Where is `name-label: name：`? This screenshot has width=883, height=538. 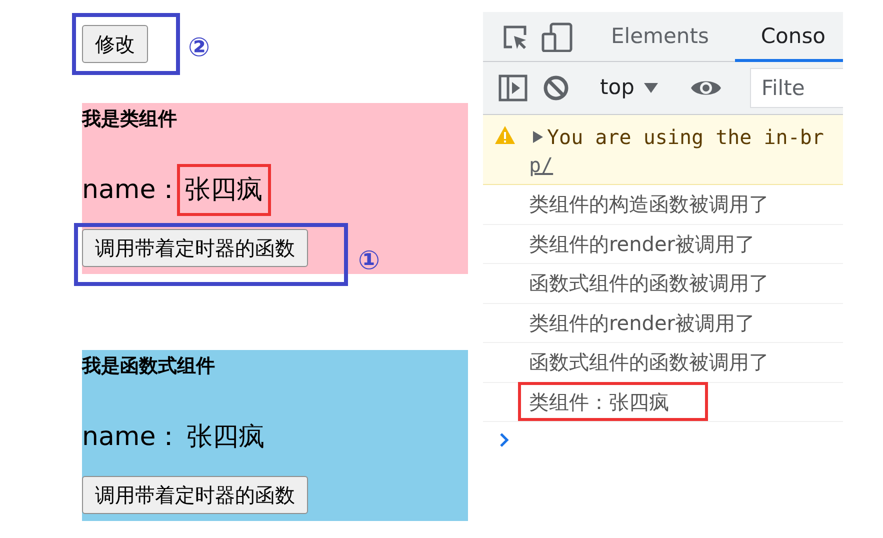 name-label: name： is located at coordinates (132, 437).